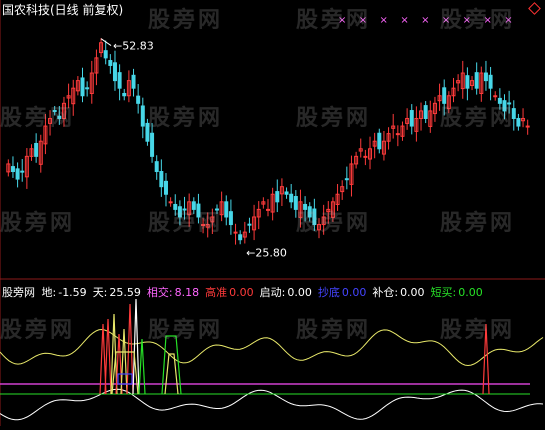 This screenshot has height=430, width=545. What do you see at coordinates (272, 292) in the screenshot?
I see `indicator-label: 启动:` at bounding box center [272, 292].